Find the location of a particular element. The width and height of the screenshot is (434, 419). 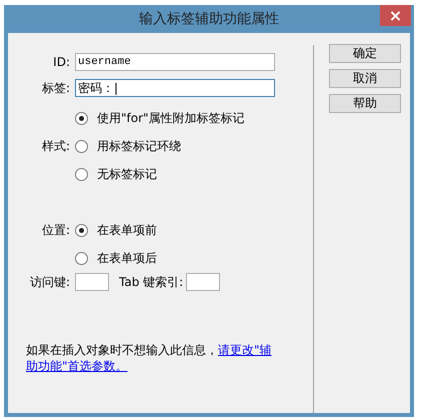

input-field: 密码：| is located at coordinates (175, 88).